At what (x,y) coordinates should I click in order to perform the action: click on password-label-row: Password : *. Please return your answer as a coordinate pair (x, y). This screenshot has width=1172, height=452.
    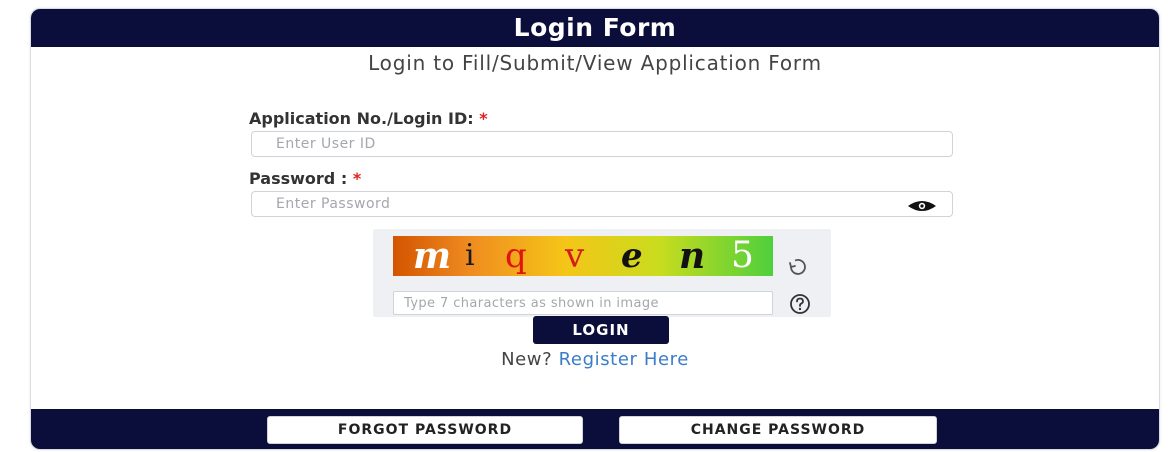
    Looking at the image, I should click on (305, 178).